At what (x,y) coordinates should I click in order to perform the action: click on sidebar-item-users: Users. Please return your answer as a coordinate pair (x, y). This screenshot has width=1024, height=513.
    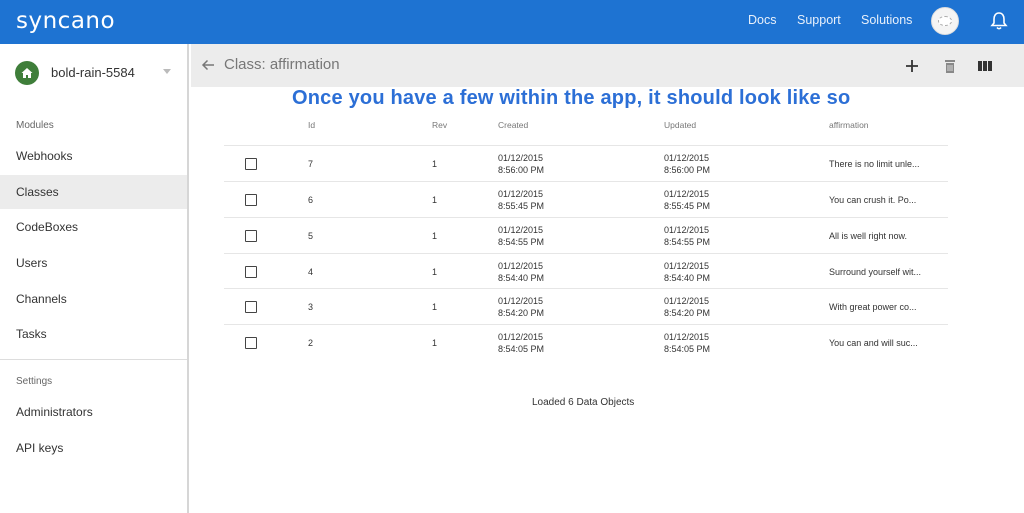
    Looking at the image, I should click on (93, 263).